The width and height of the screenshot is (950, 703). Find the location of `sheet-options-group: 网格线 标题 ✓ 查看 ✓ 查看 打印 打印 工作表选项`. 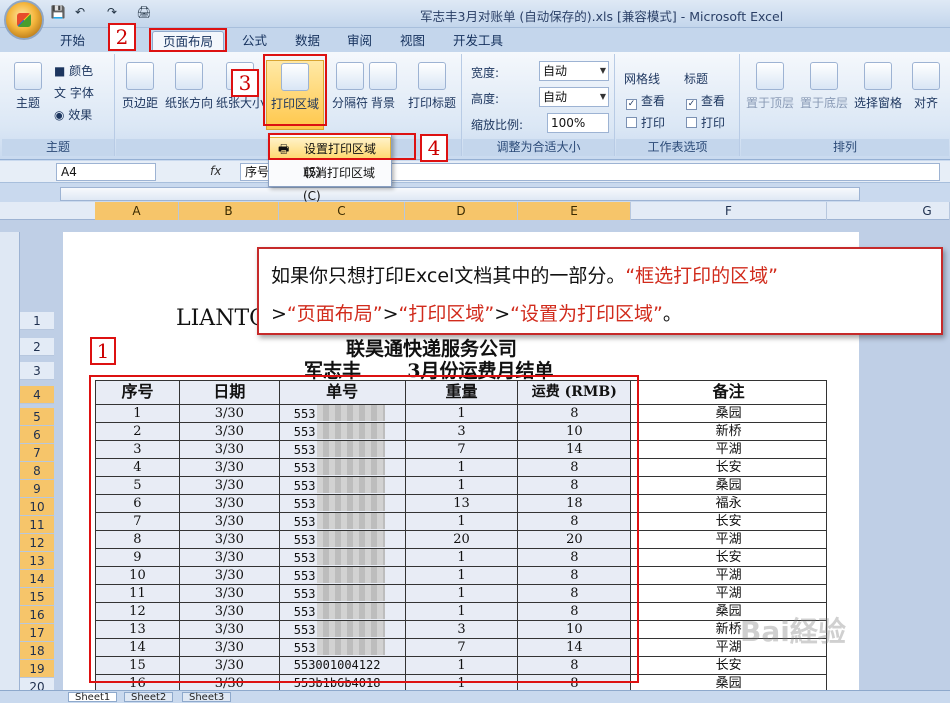

sheet-options-group: 网格线 标题 ✓ 查看 ✓ 查看 打印 打印 工作表选项 is located at coordinates (678, 105).